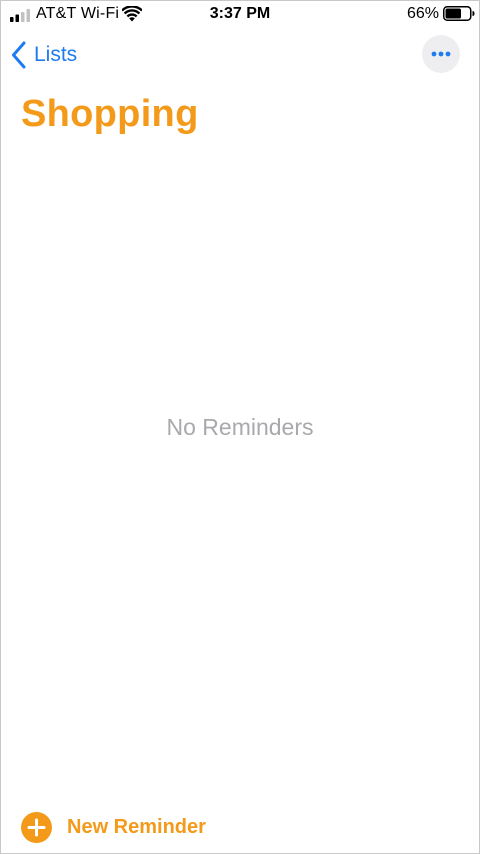 The image size is (480, 854). I want to click on back-to-lists-button: Lists, so click(44, 55).